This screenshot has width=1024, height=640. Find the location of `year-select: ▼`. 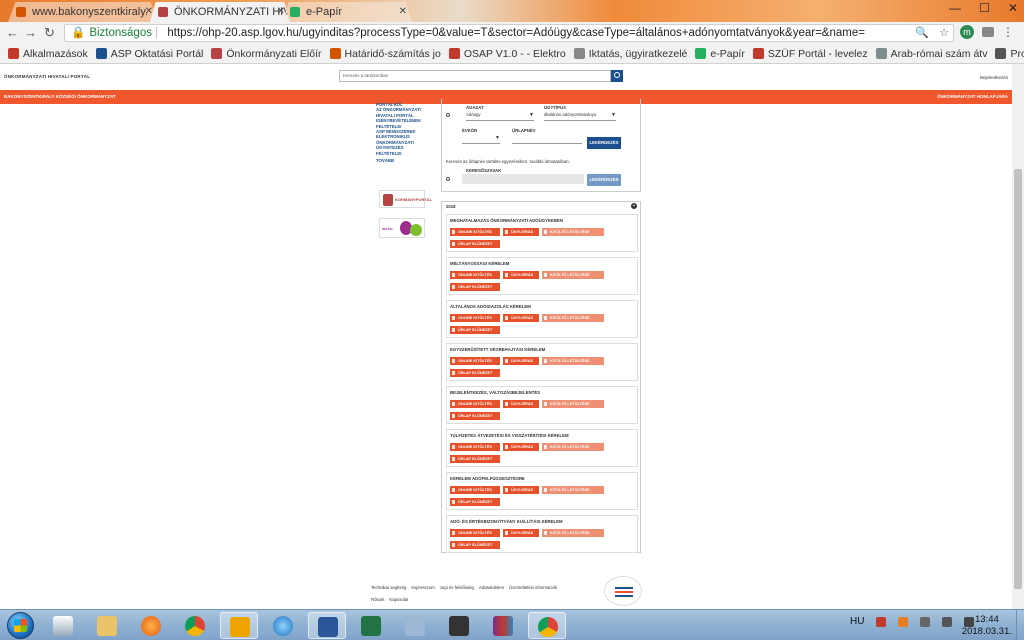

year-select: ▼ is located at coordinates (481, 139).